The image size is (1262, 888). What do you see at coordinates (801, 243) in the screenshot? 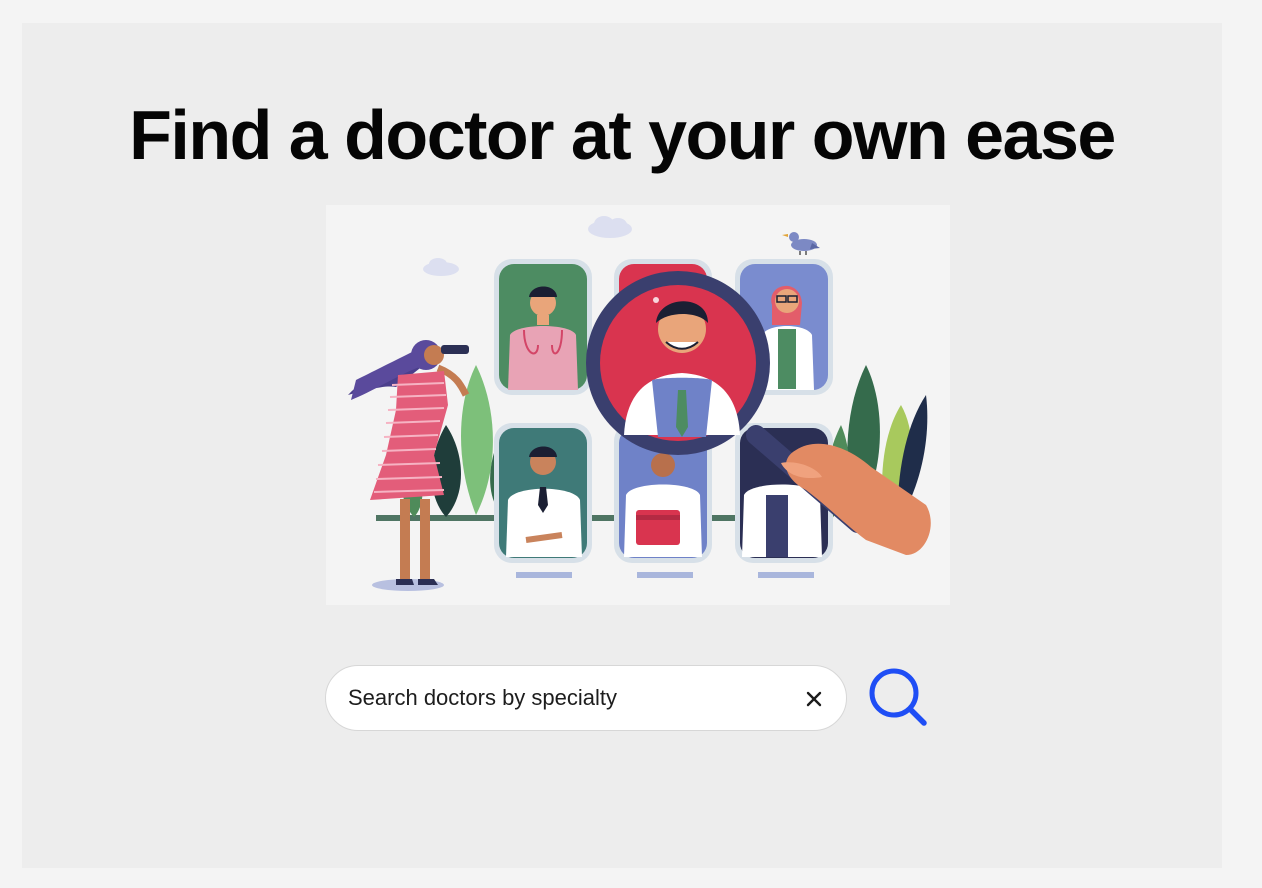
I see `bird-icon` at bounding box center [801, 243].